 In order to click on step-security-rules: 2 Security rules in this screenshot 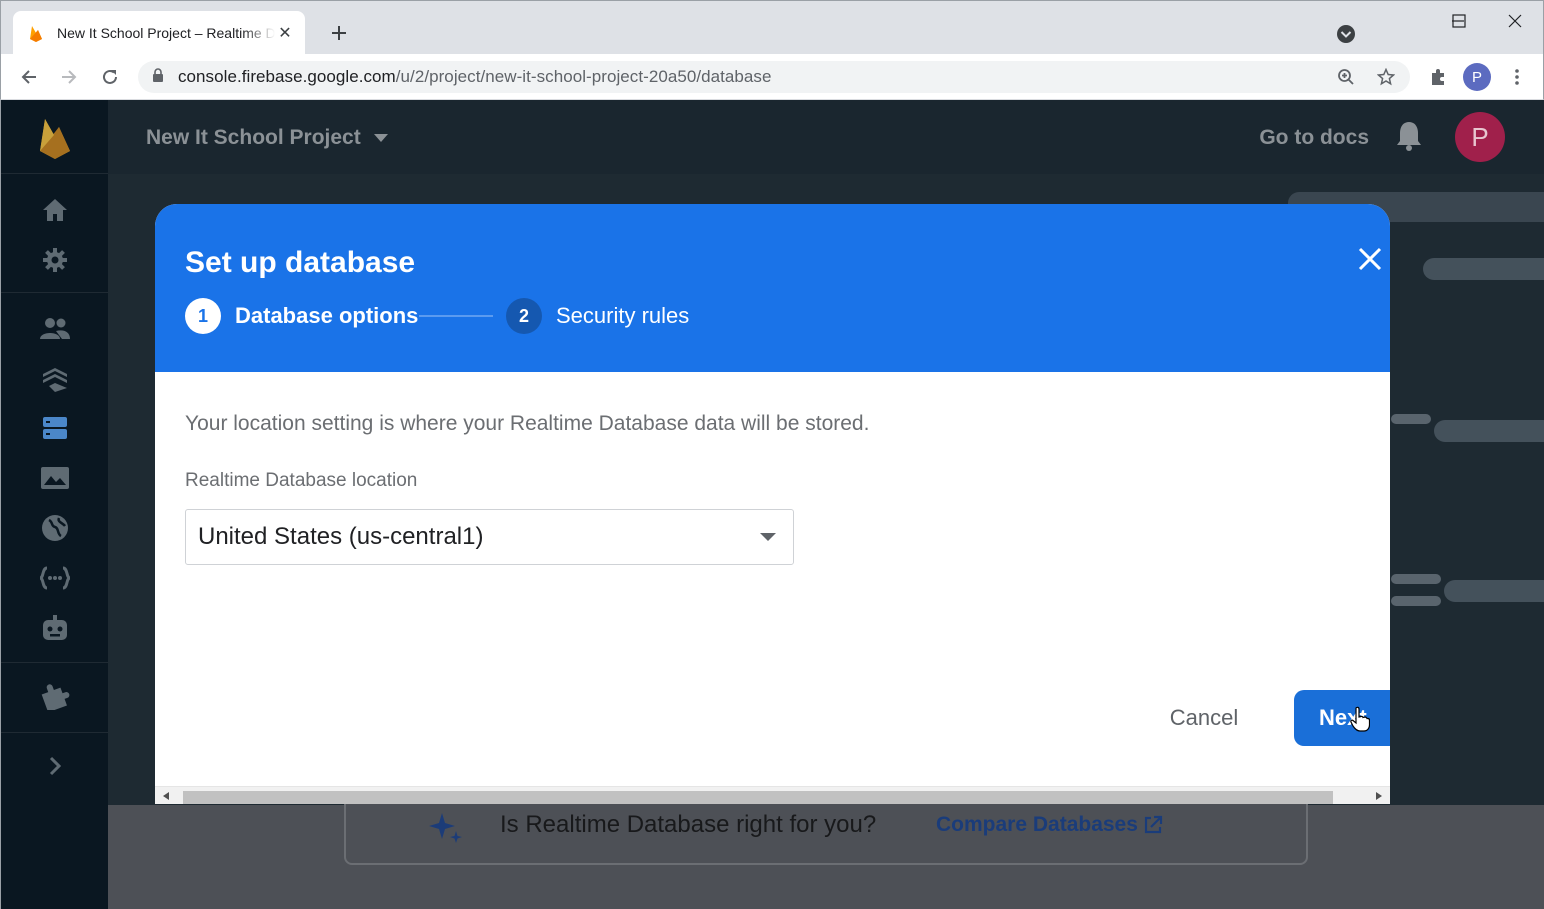, I will do `click(597, 316)`.